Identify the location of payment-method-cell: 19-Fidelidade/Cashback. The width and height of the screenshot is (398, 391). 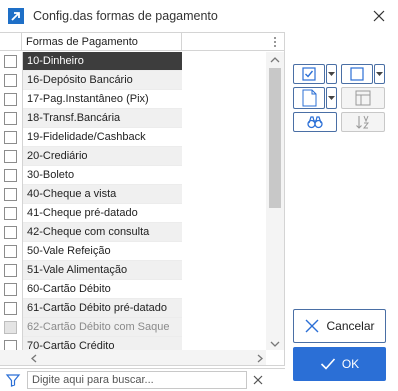
(102, 137).